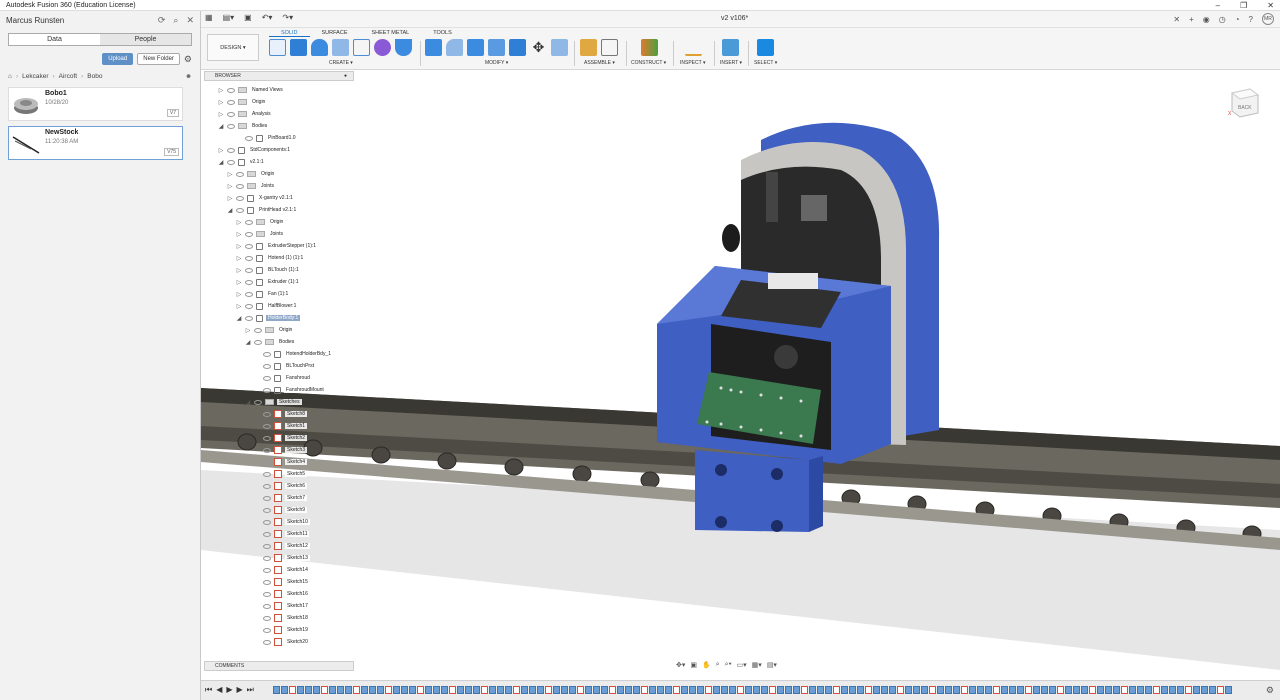 This screenshot has height=700, width=1280. Describe the element at coordinates (298, 47) in the screenshot. I see `extrude-icon` at that location.